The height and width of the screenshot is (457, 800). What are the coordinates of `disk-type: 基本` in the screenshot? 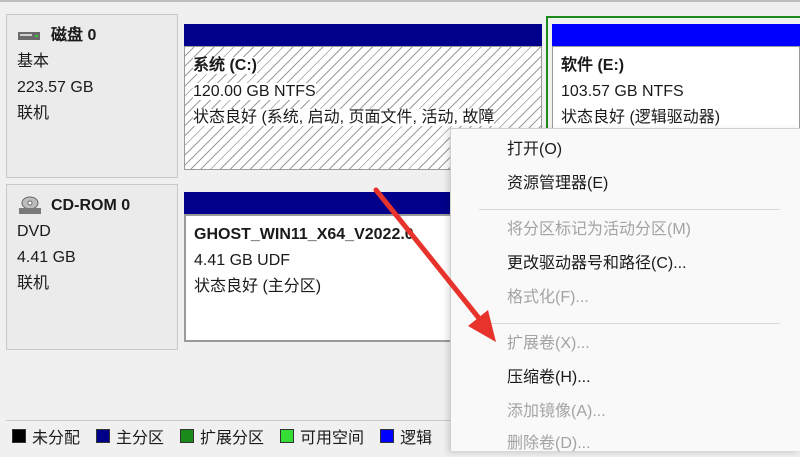 It's located at (33, 61).